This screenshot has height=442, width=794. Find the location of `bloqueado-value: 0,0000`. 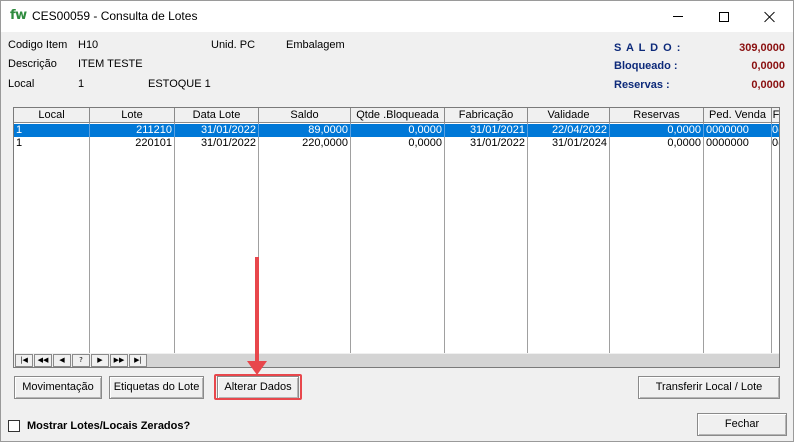

bloqueado-value: 0,0000 is located at coordinates (768, 66).